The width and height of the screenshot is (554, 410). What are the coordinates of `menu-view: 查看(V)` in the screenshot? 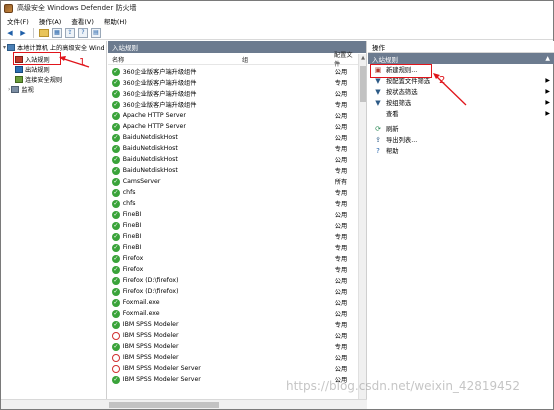 It's located at (82, 21).